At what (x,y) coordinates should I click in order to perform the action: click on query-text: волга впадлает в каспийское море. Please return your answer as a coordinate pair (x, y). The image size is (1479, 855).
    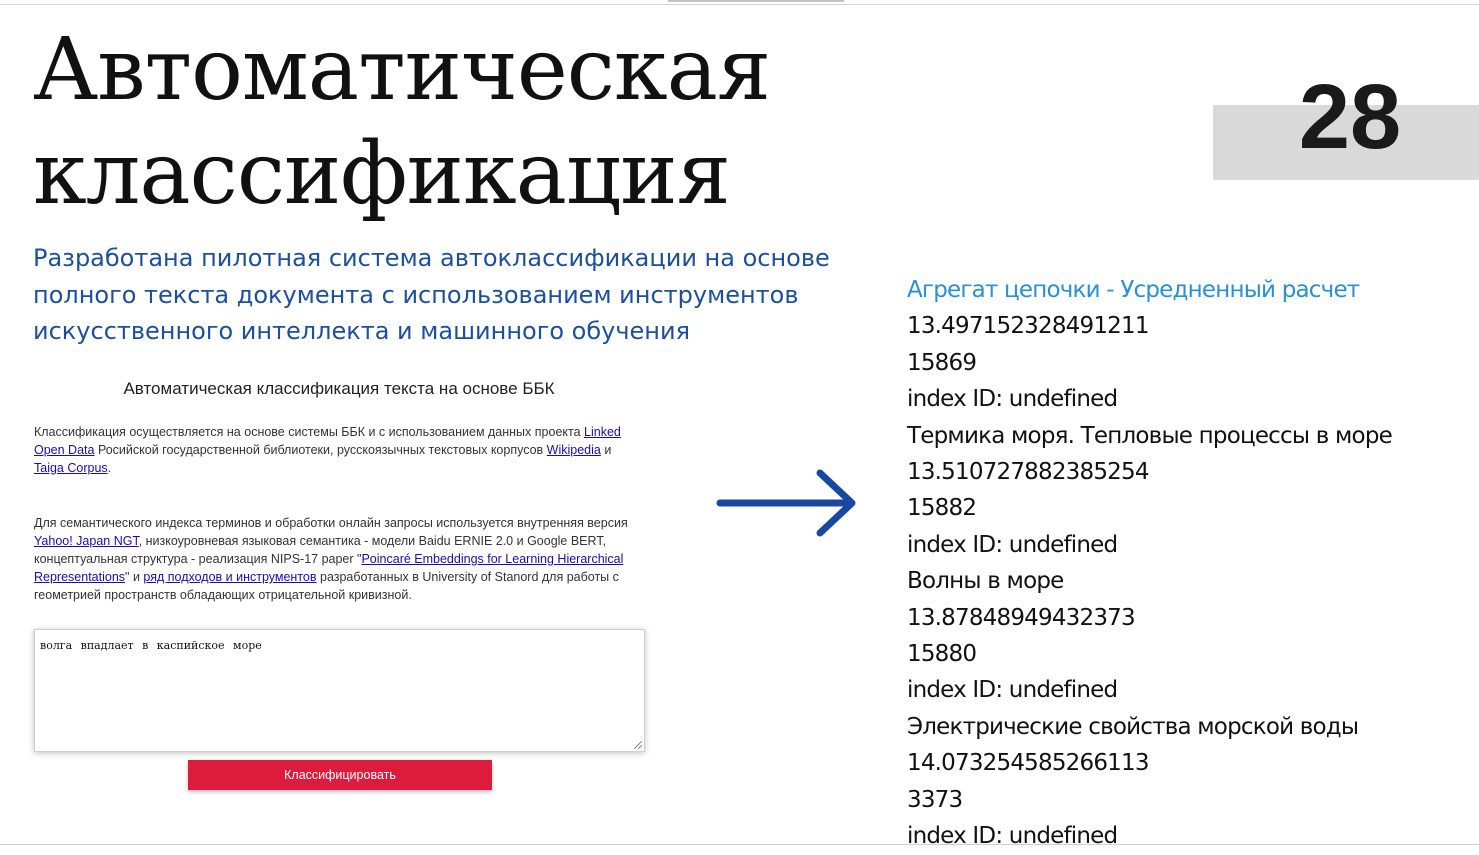
    Looking at the image, I should click on (151, 645).